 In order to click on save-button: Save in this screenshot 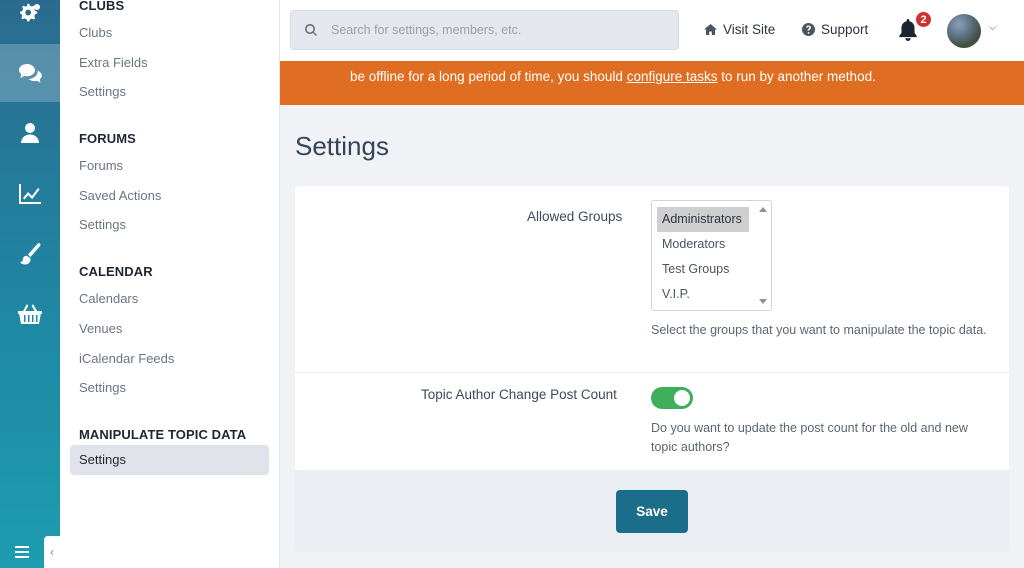, I will do `click(652, 511)`.